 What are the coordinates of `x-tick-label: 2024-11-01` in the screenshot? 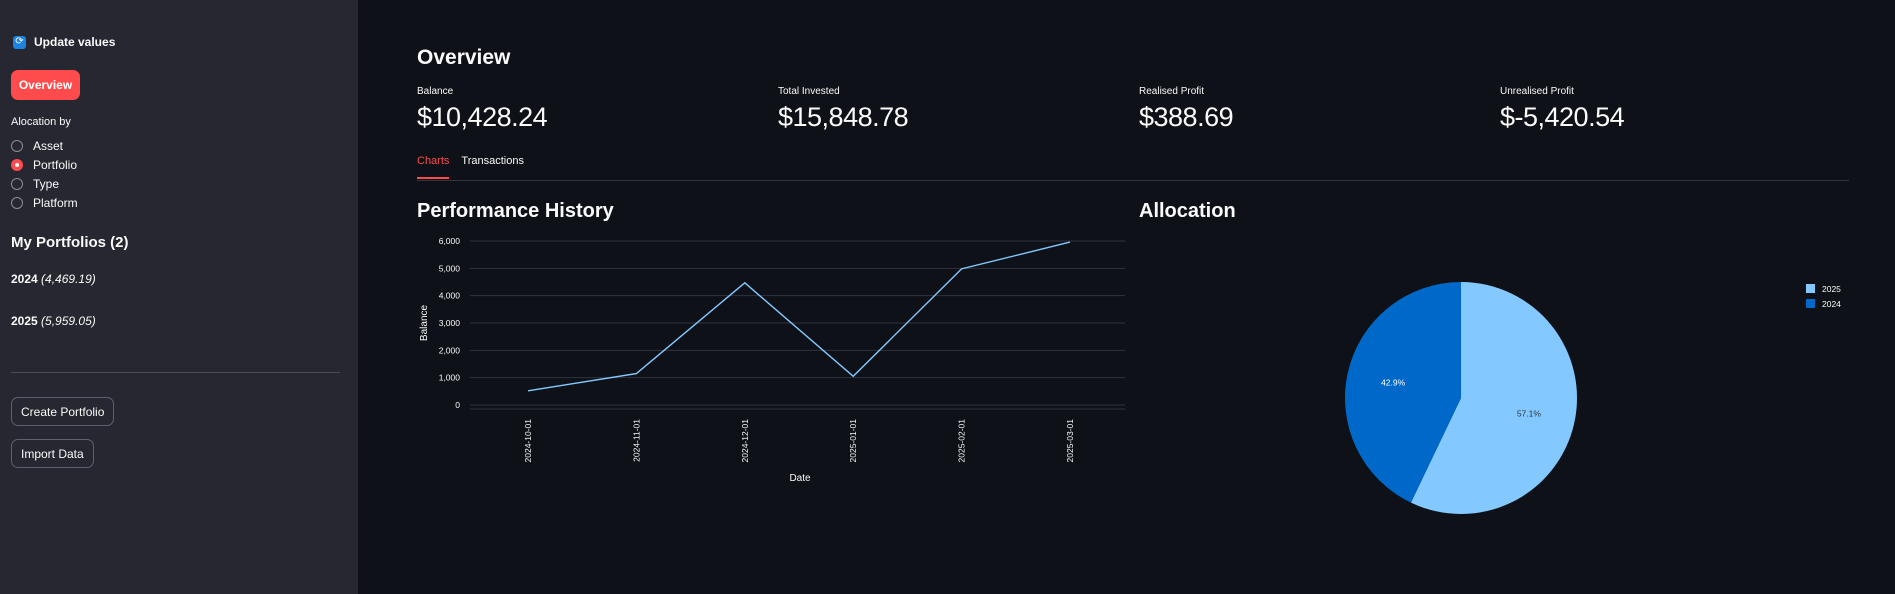 It's located at (636, 440).